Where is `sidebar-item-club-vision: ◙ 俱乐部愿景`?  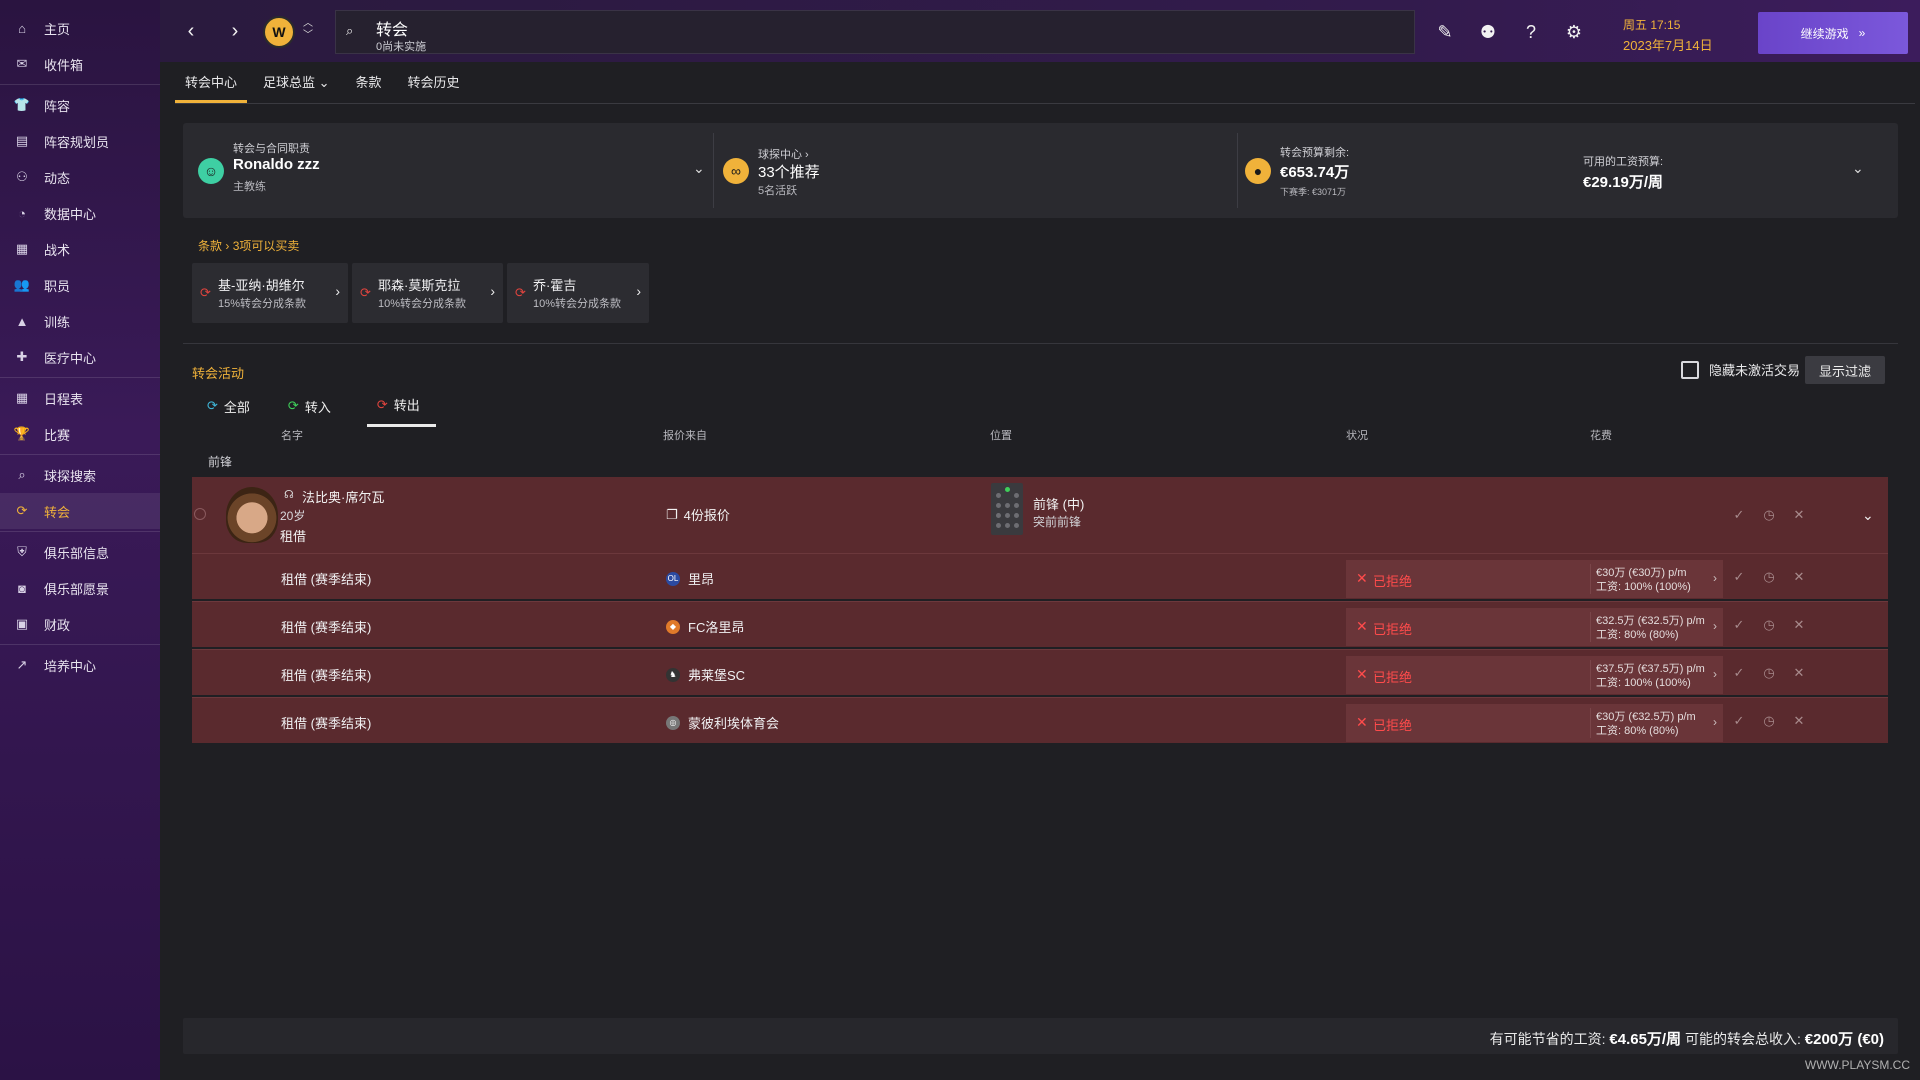 sidebar-item-club-vision: ◙ 俱乐部愿景 is located at coordinates (80, 588).